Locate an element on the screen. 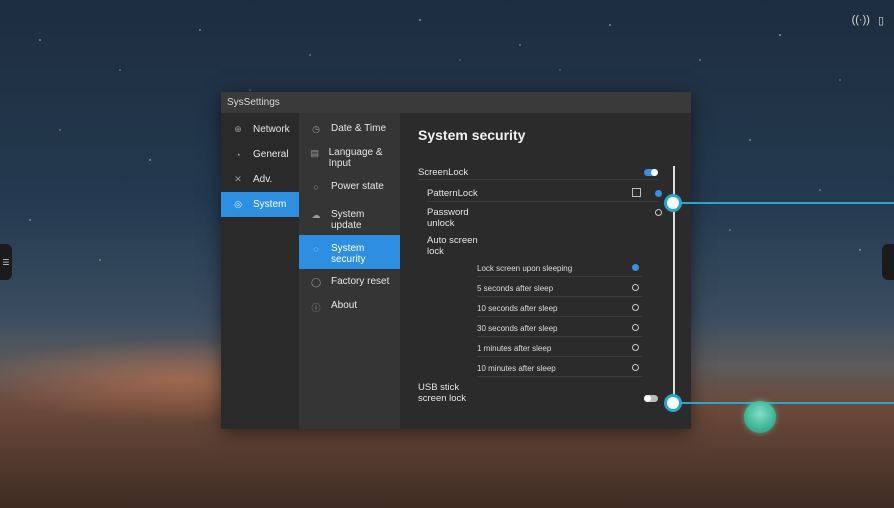 The width and height of the screenshot is (894, 508). nav-label: About is located at coordinates (344, 305).